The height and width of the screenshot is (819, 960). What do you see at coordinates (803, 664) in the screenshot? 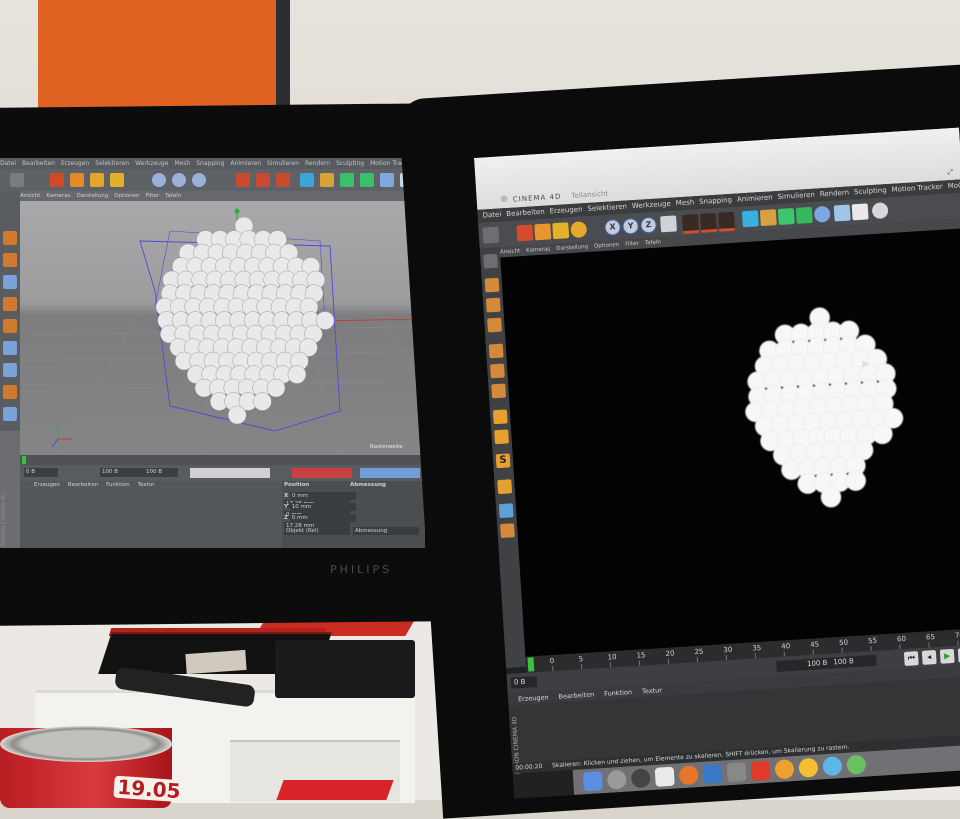
I see `frame-end-field: 100 B` at bounding box center [803, 664].